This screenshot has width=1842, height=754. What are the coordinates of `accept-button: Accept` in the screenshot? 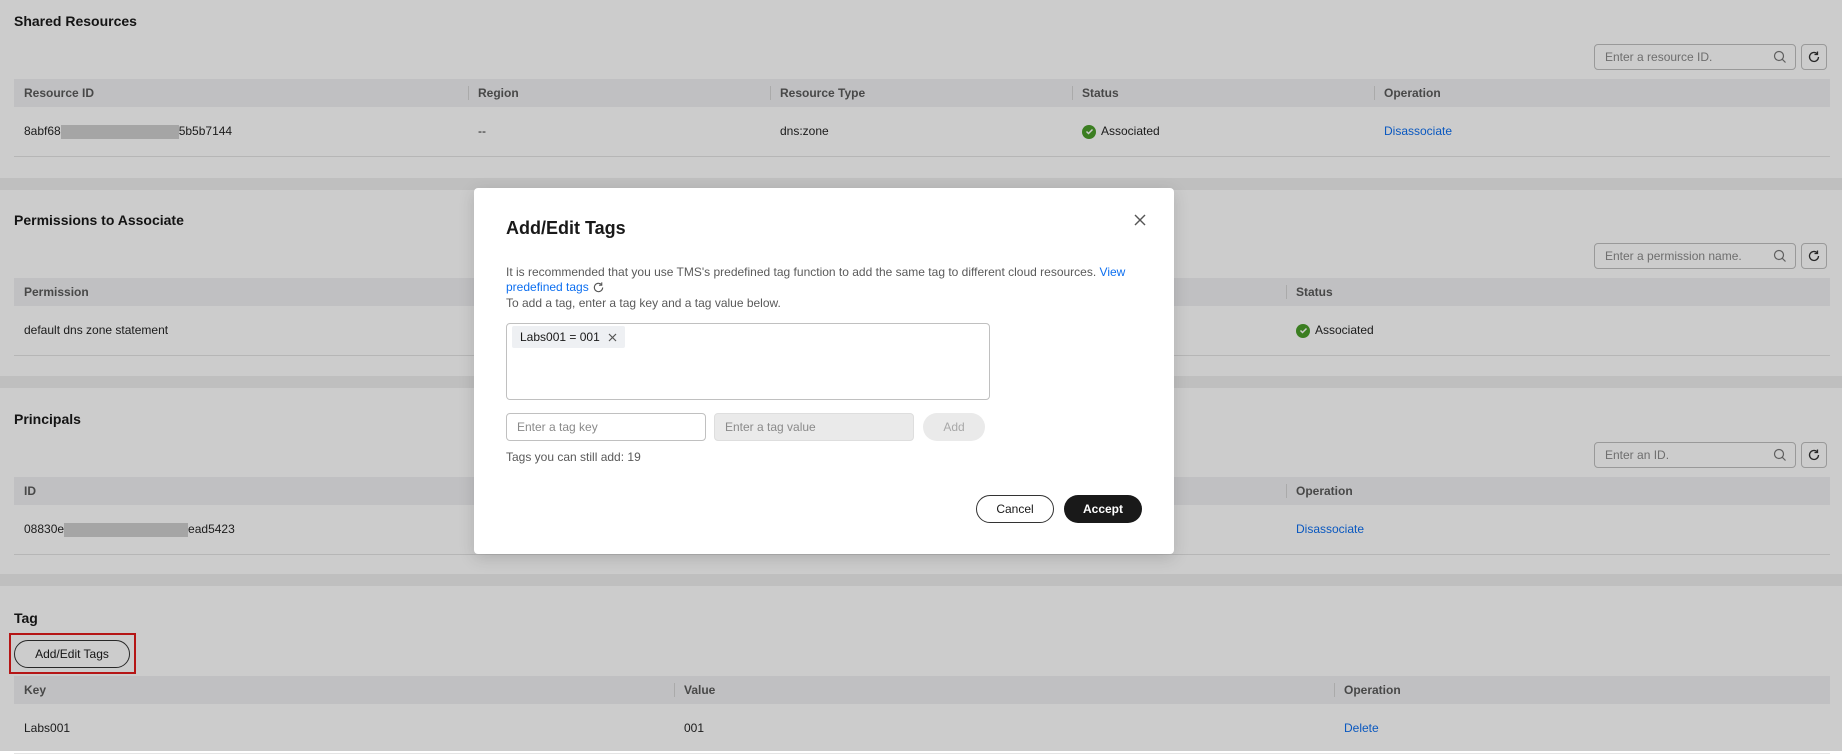 It's located at (1103, 509).